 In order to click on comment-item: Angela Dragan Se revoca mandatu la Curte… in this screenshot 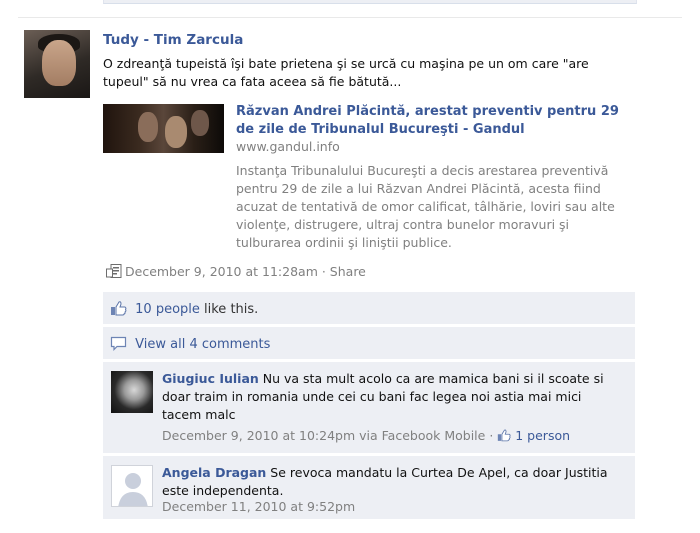, I will do `click(369, 487)`.